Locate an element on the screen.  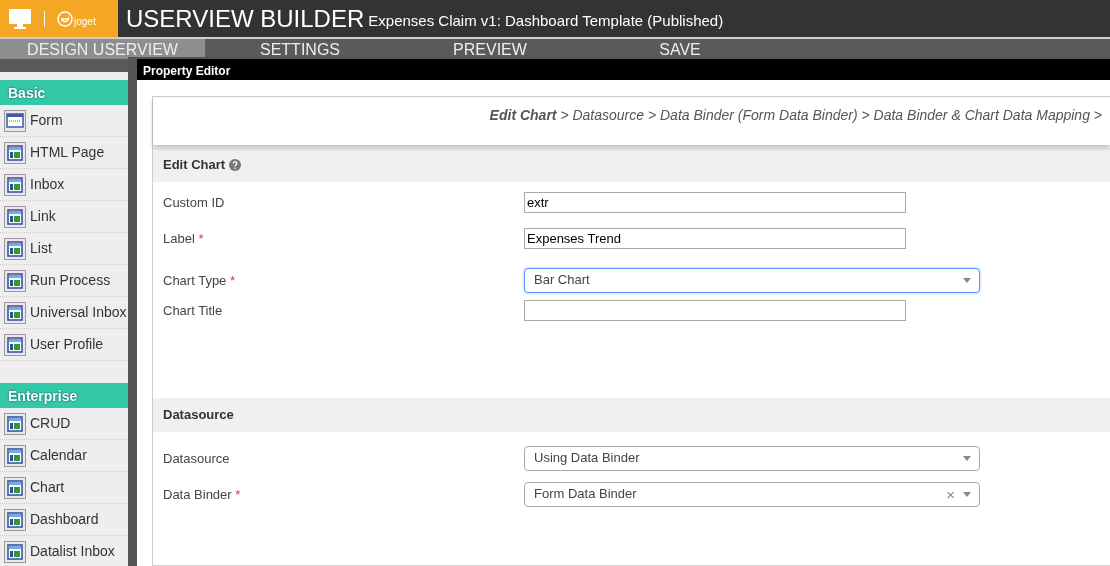
select-field: Bar Chart is located at coordinates (752, 280).